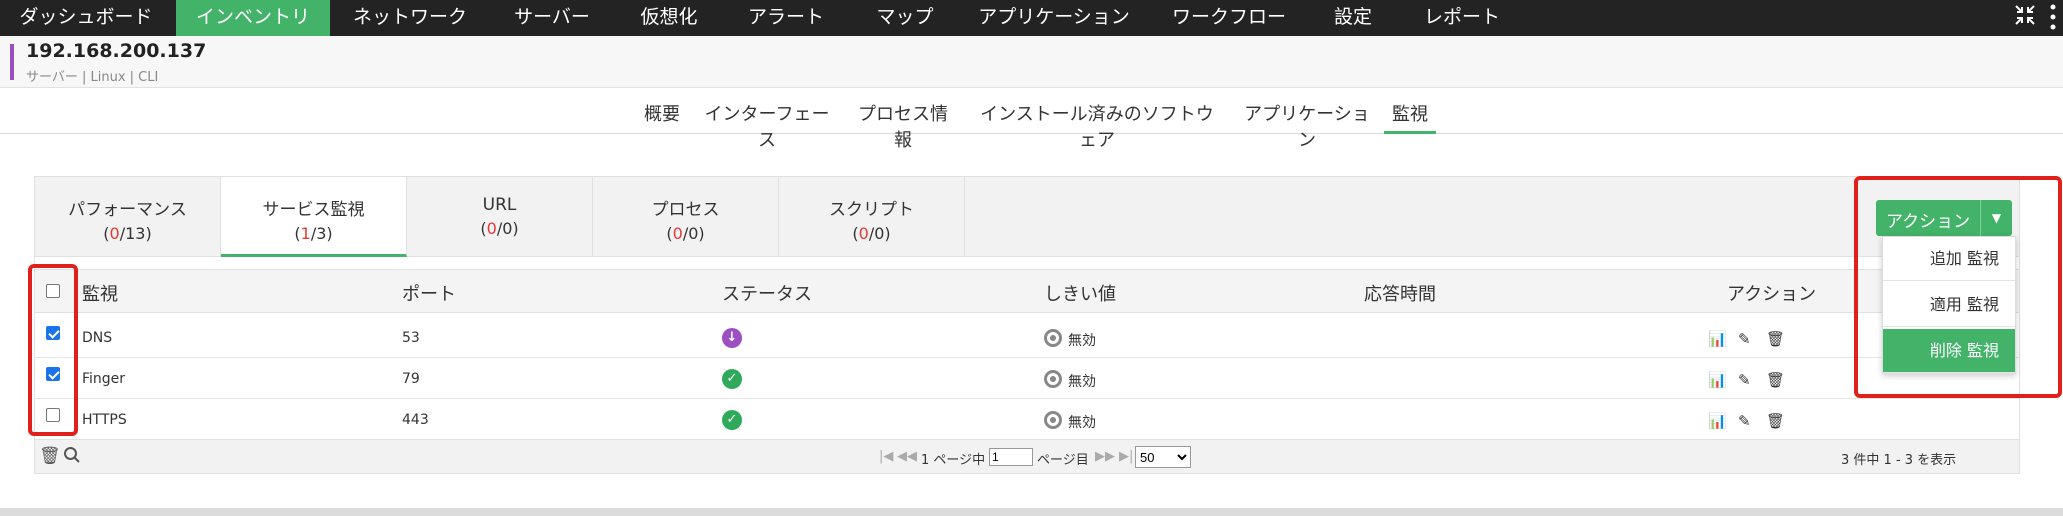 The height and width of the screenshot is (516, 2063). Describe the element at coordinates (411, 379) in the screenshot. I see `port-value: 79` at that location.